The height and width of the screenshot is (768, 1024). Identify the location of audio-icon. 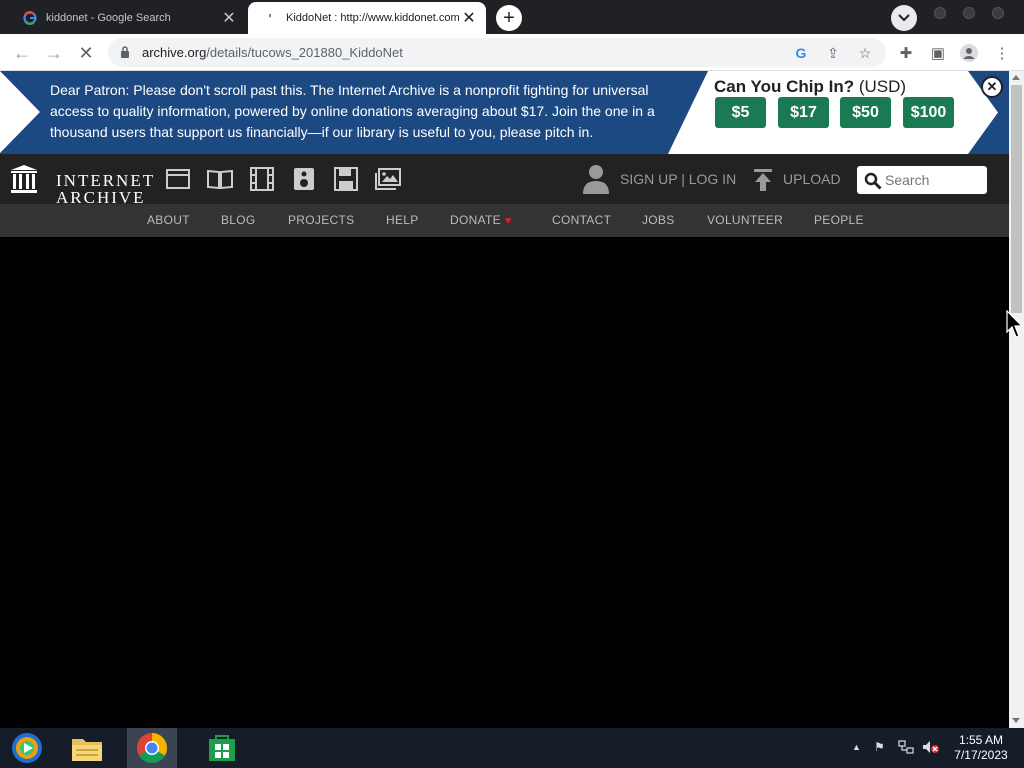
(304, 179).